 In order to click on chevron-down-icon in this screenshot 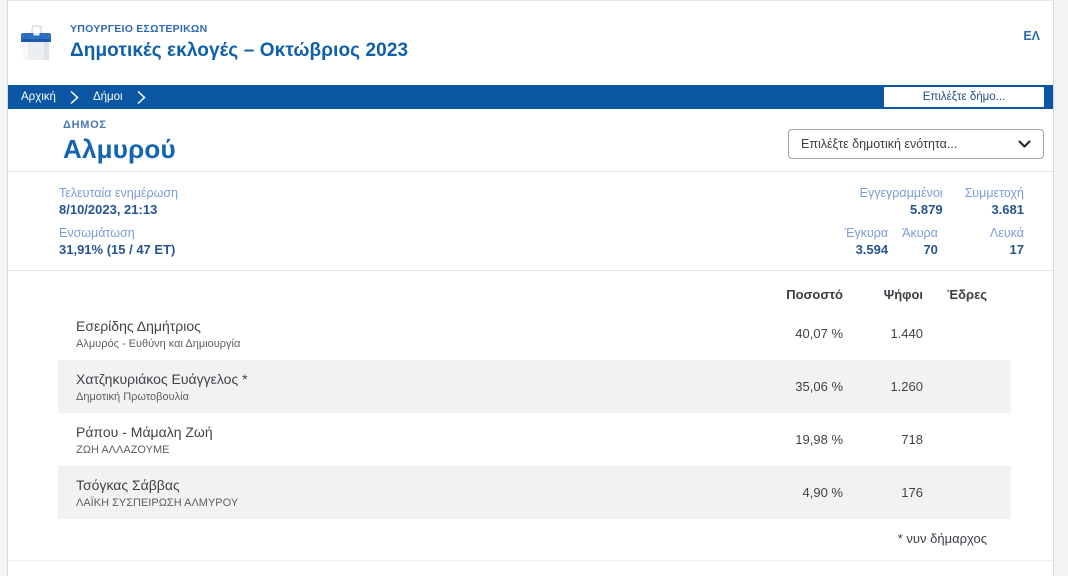, I will do `click(1024, 144)`.